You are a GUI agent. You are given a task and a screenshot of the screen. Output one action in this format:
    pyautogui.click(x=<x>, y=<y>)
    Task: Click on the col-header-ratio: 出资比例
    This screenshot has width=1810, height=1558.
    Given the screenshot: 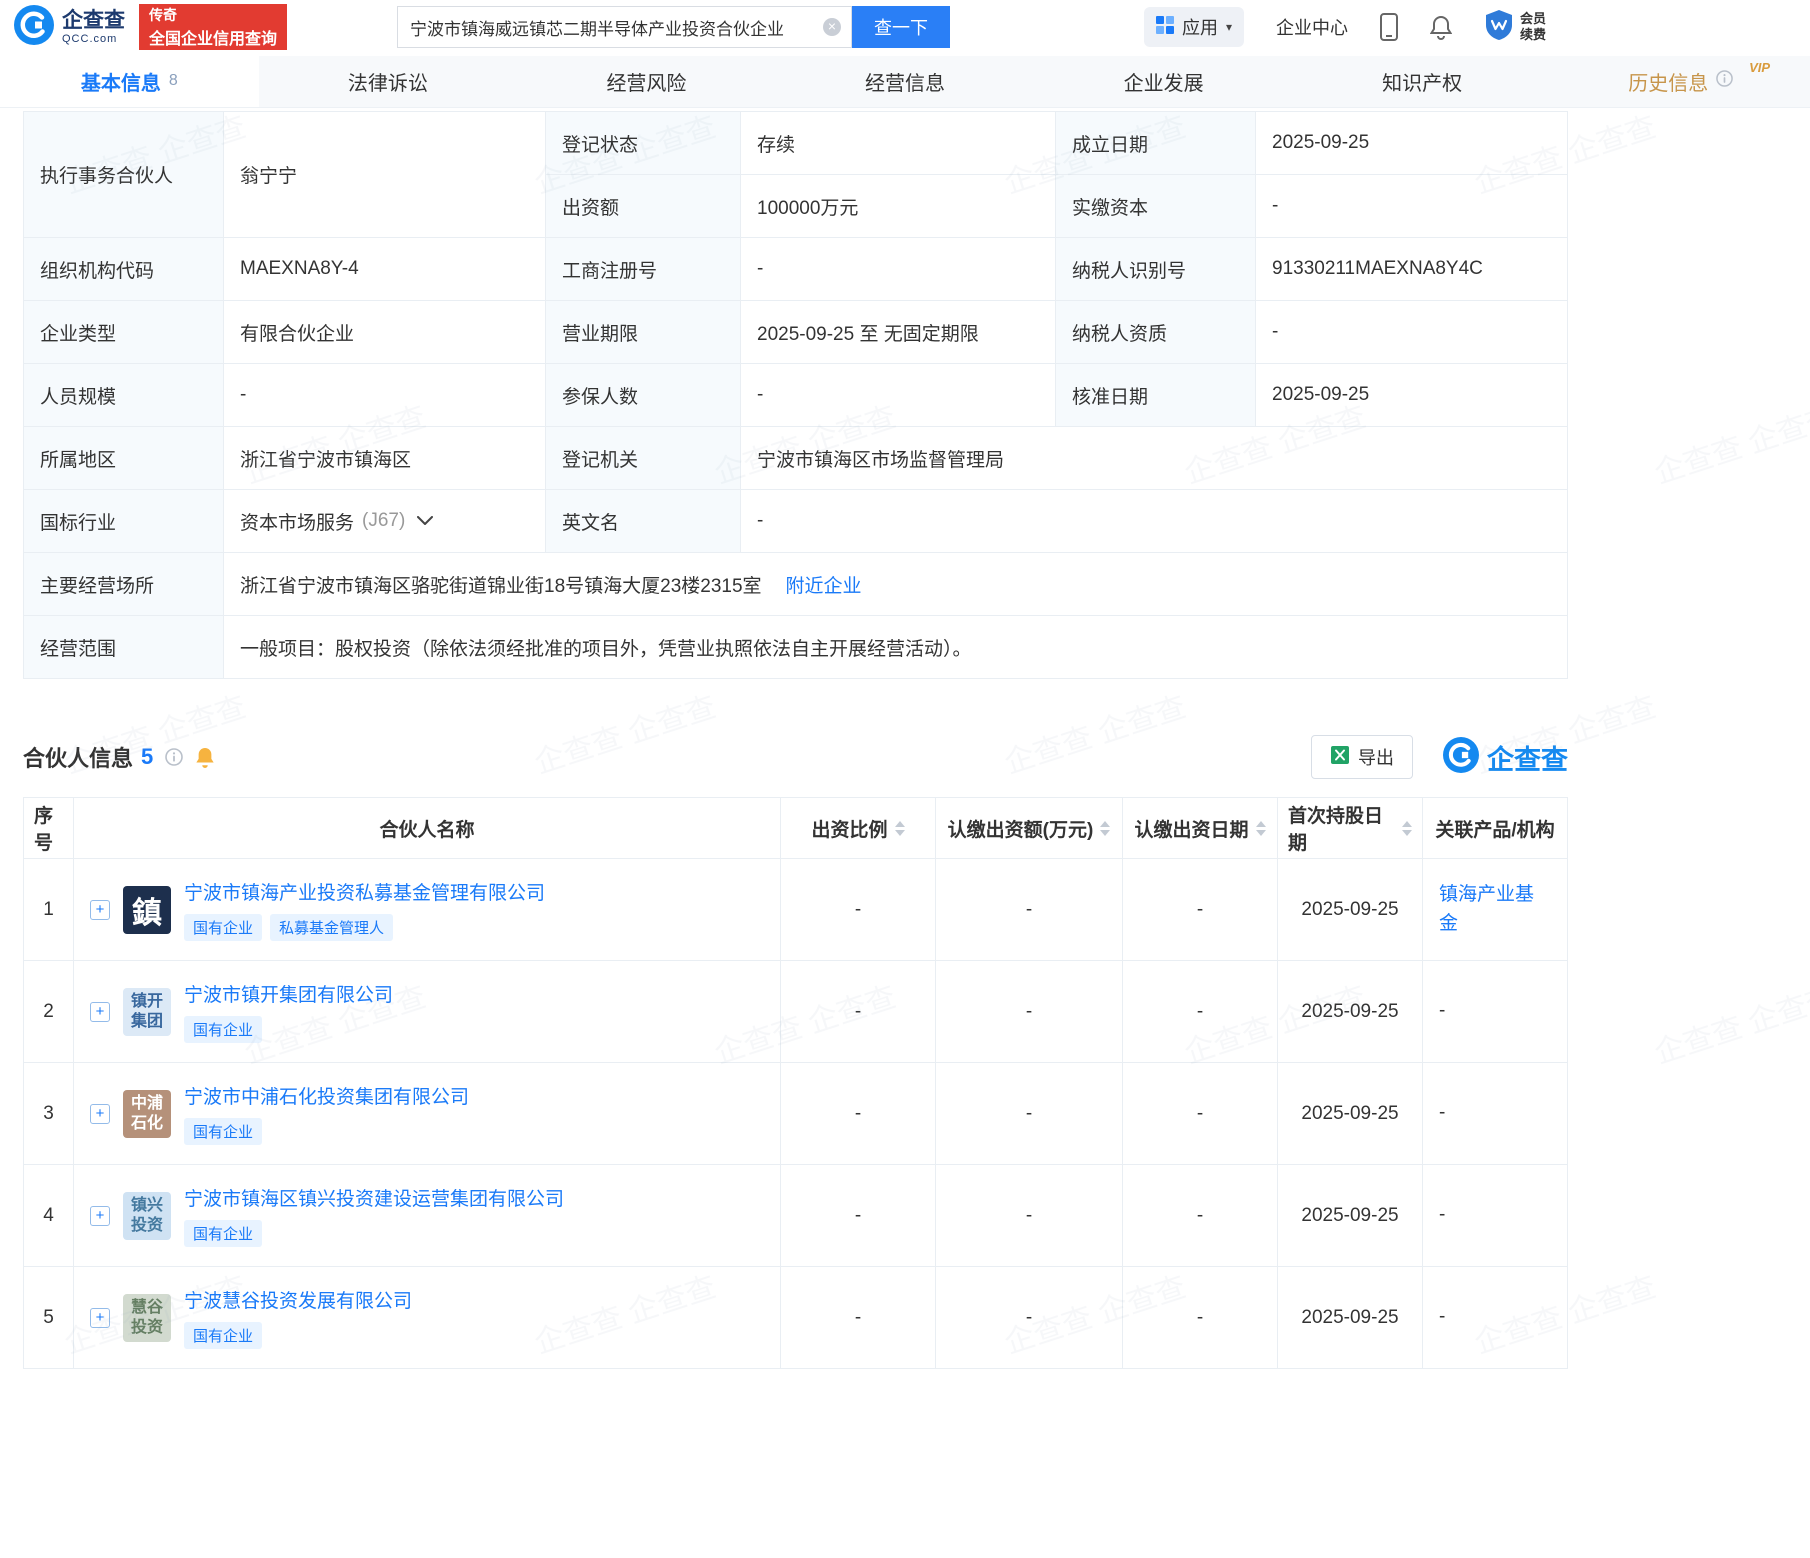 What is the action you would take?
    pyautogui.click(x=858, y=828)
    